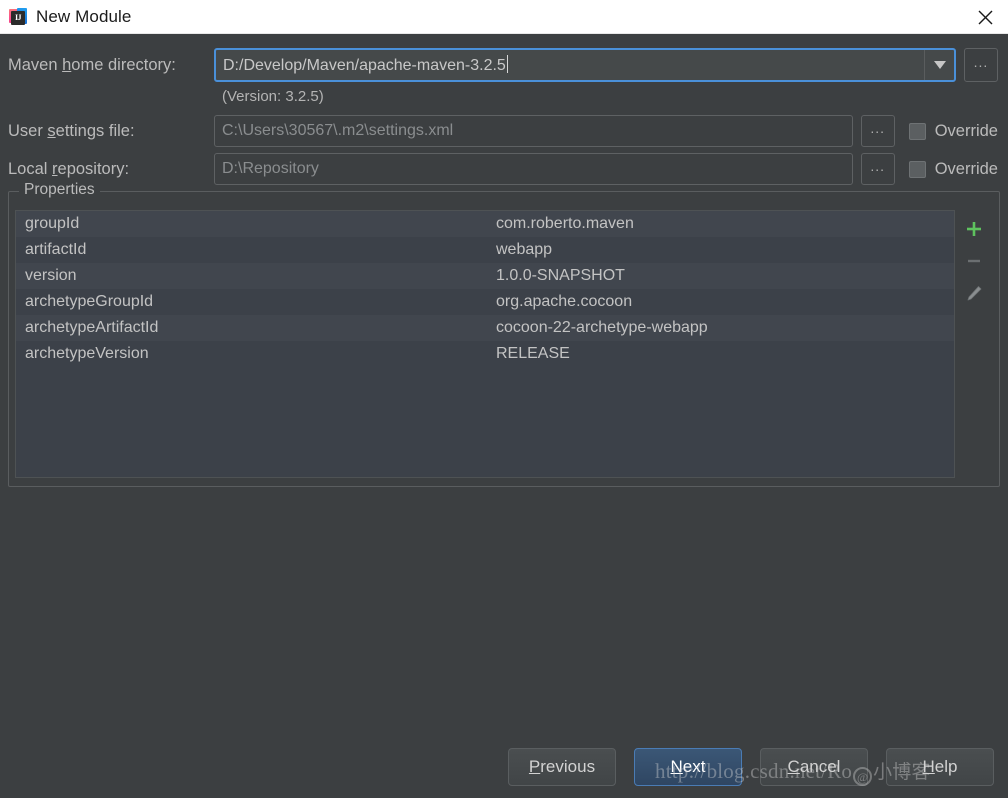 The image size is (1008, 798). What do you see at coordinates (565, 223) in the screenshot?
I see `property-value: com.roberto.maven` at bounding box center [565, 223].